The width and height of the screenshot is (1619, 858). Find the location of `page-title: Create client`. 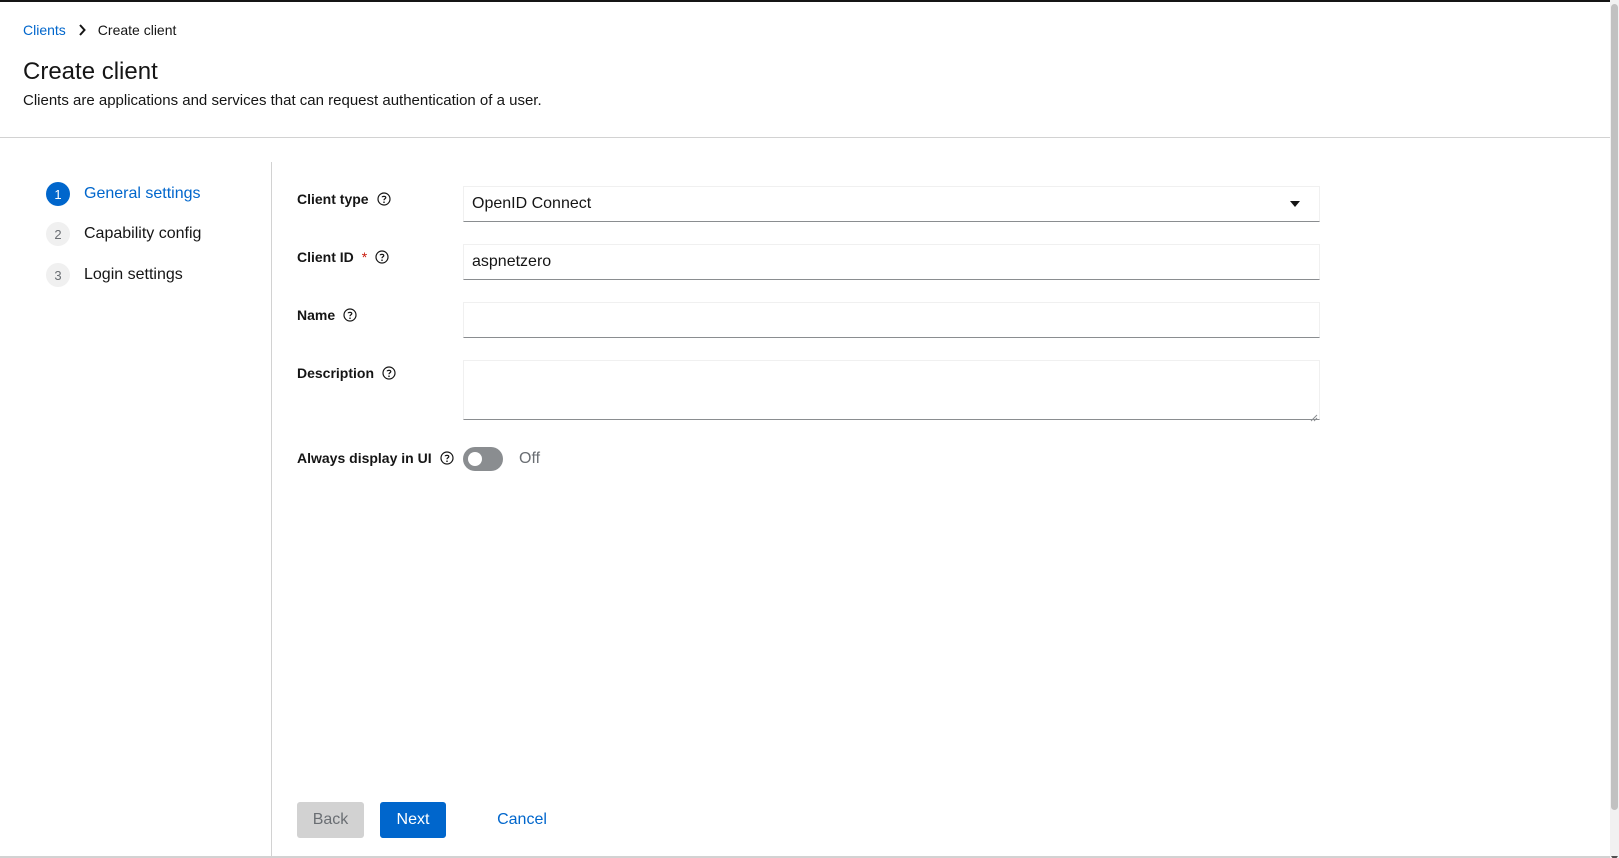

page-title: Create client is located at coordinates (90, 71).